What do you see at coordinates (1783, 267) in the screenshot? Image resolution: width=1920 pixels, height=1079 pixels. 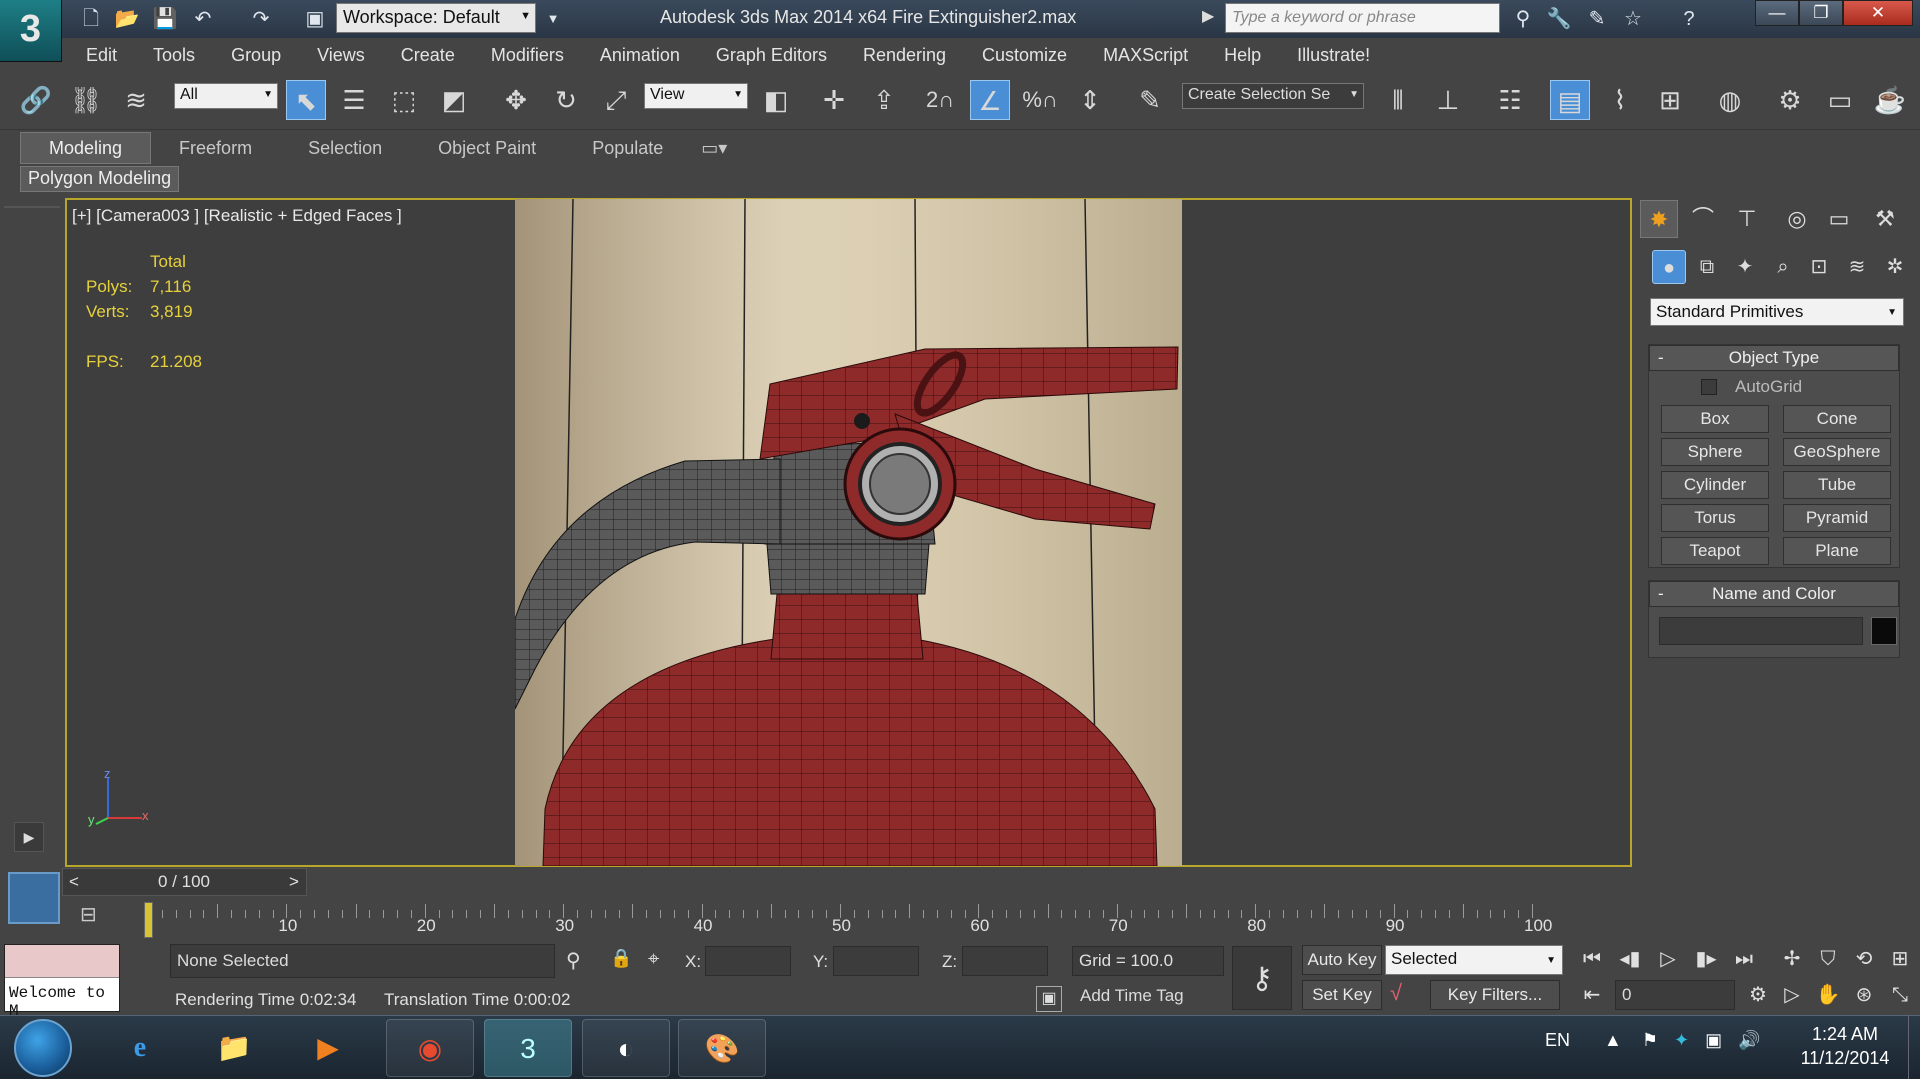 I see `cameras-icon: ⌕` at bounding box center [1783, 267].